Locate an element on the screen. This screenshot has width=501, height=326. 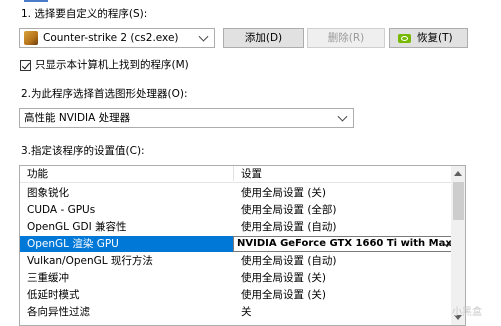
row-feature: 各向异性过滤 is located at coordinates (58, 312).